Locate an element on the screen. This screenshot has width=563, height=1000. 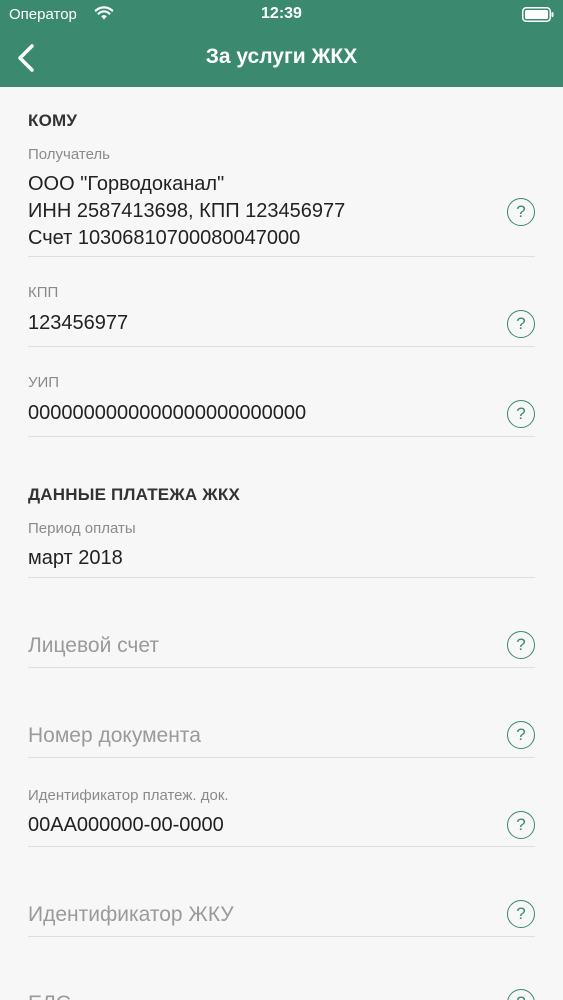
period-value: март 2018 is located at coordinates (75, 558).